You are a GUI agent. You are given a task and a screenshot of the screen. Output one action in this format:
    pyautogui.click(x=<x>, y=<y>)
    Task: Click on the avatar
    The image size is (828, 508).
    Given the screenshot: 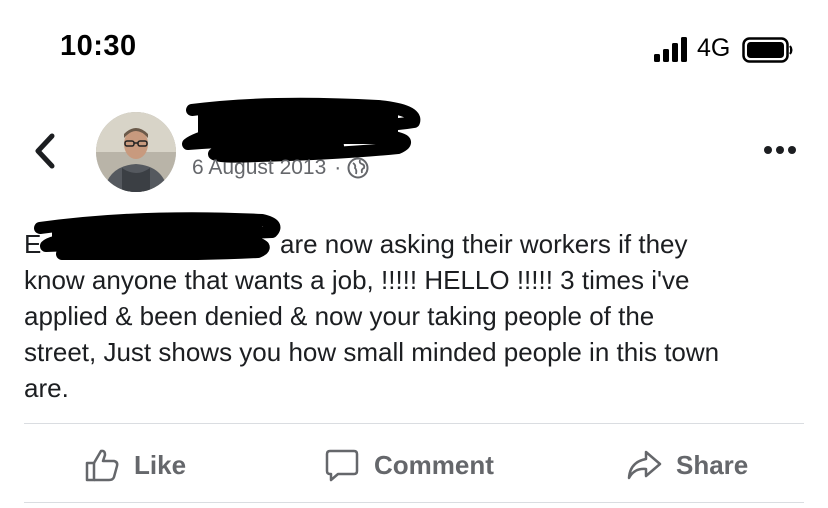 What is the action you would take?
    pyautogui.click(x=136, y=152)
    